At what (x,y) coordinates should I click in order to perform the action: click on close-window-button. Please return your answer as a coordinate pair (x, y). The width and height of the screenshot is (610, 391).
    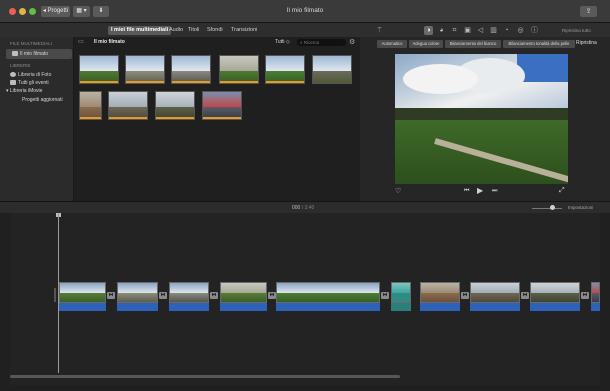
    Looking at the image, I should click on (12, 11).